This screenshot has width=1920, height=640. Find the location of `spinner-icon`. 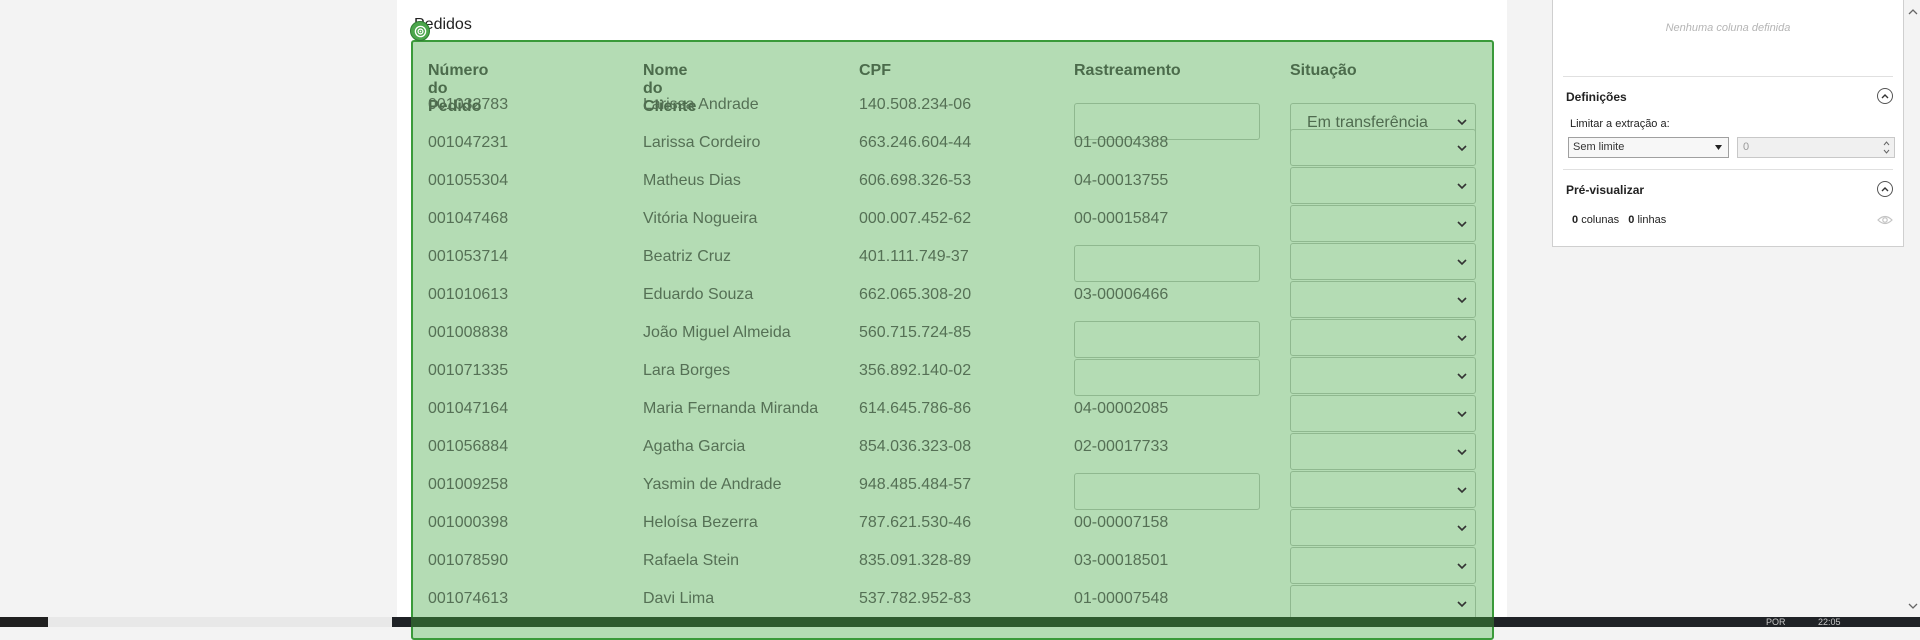

spinner-icon is located at coordinates (1886, 147).